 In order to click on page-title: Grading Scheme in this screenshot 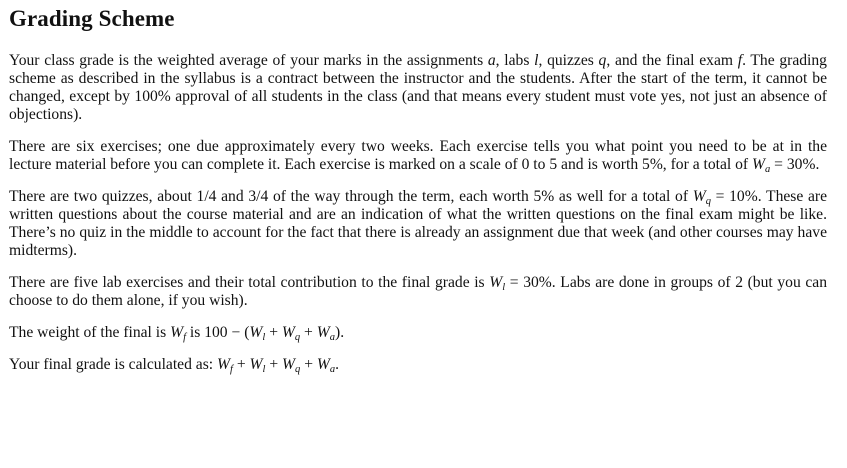, I will do `click(92, 18)`.